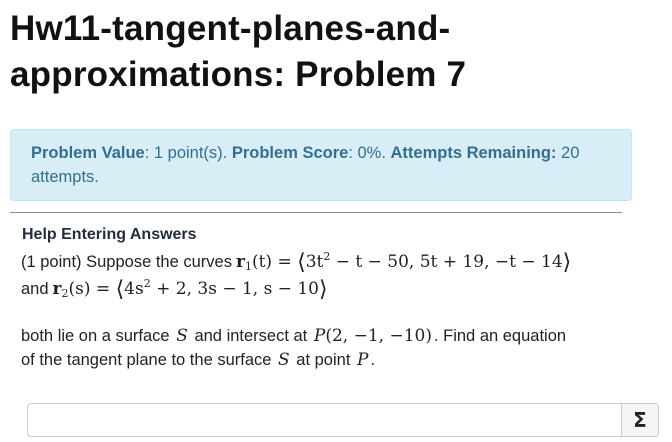 Image resolution: width=672 pixels, height=442 pixels. Describe the element at coordinates (369, 153) in the screenshot. I see `problem-score-text: : 0%.` at that location.